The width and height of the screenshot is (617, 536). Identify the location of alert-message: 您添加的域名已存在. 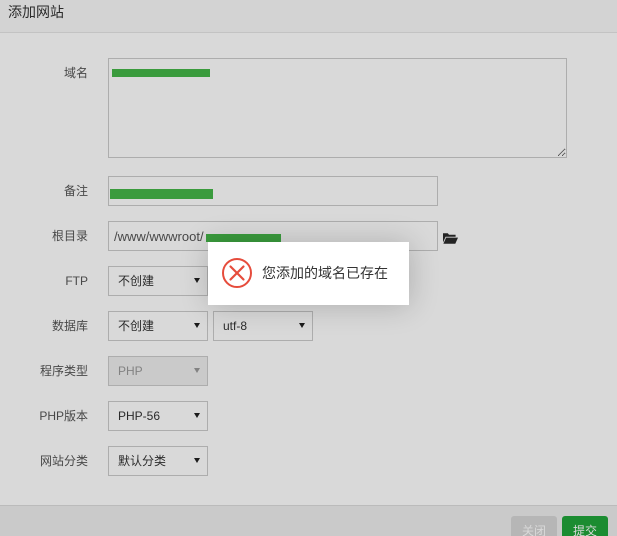
(325, 273).